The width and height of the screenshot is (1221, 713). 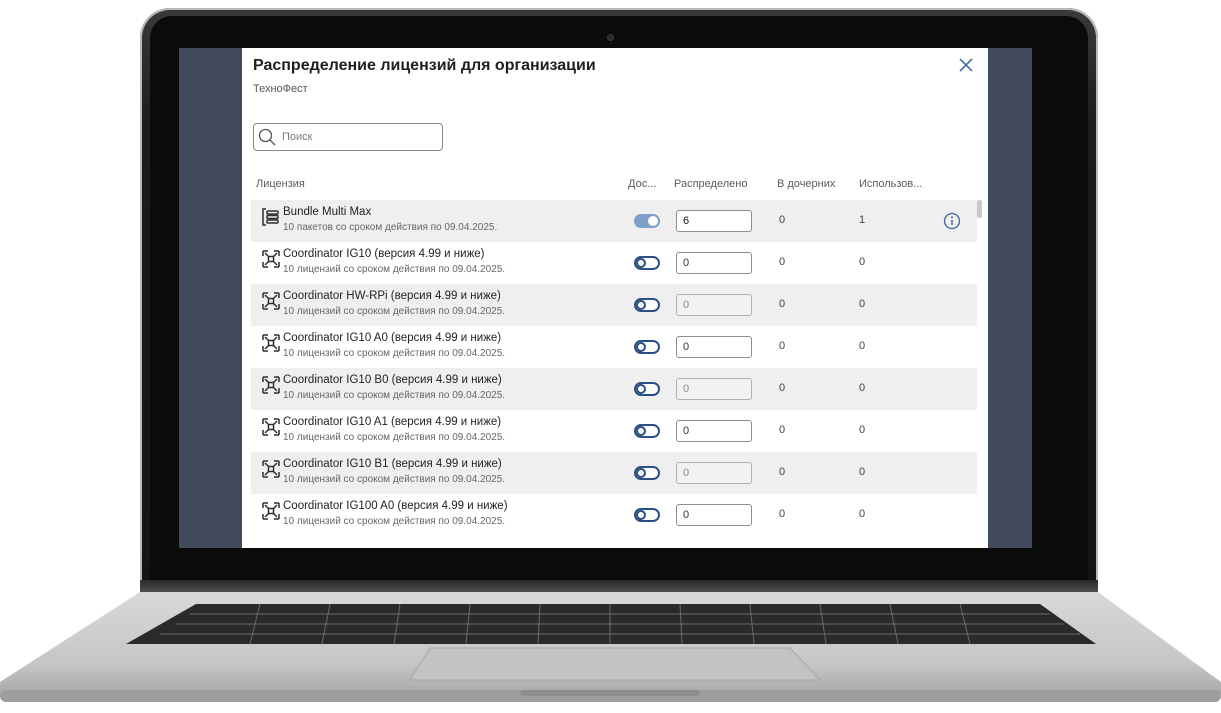 I want to click on license-name: Coordinator IG10 A0 (версия 4.99 и ниже), so click(x=392, y=338).